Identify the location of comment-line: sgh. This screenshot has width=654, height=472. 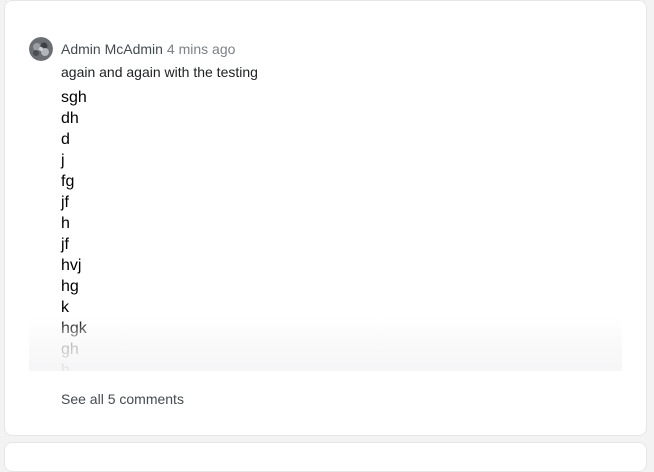
(74, 98).